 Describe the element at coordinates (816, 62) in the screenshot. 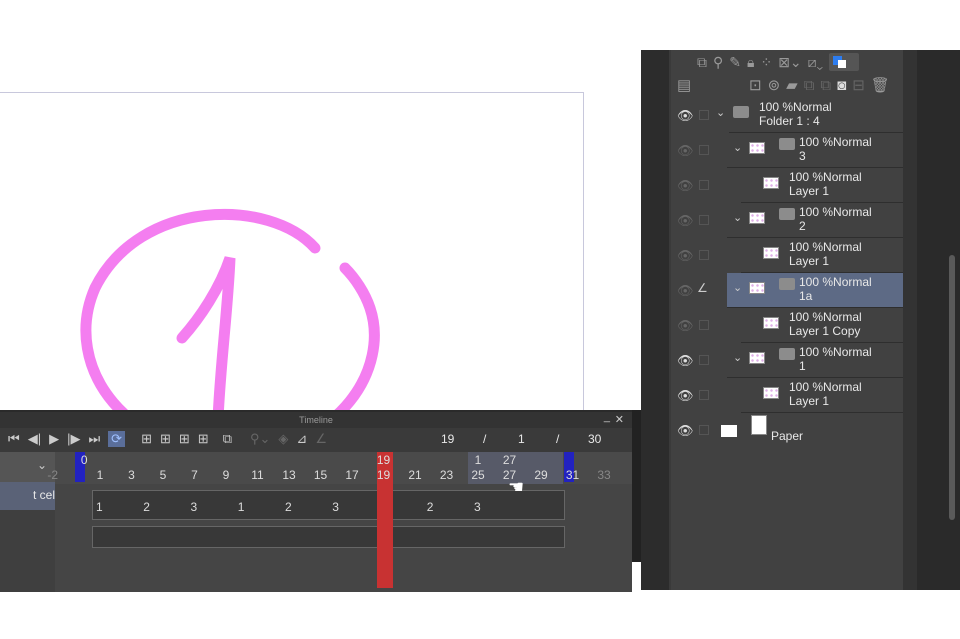

I see `ruler-icon: ⧄⌄` at that location.